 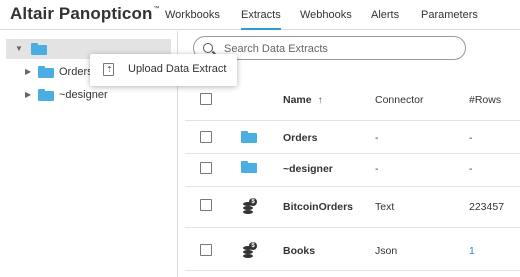 What do you see at coordinates (299, 251) in the screenshot?
I see `row-name: Books` at bounding box center [299, 251].